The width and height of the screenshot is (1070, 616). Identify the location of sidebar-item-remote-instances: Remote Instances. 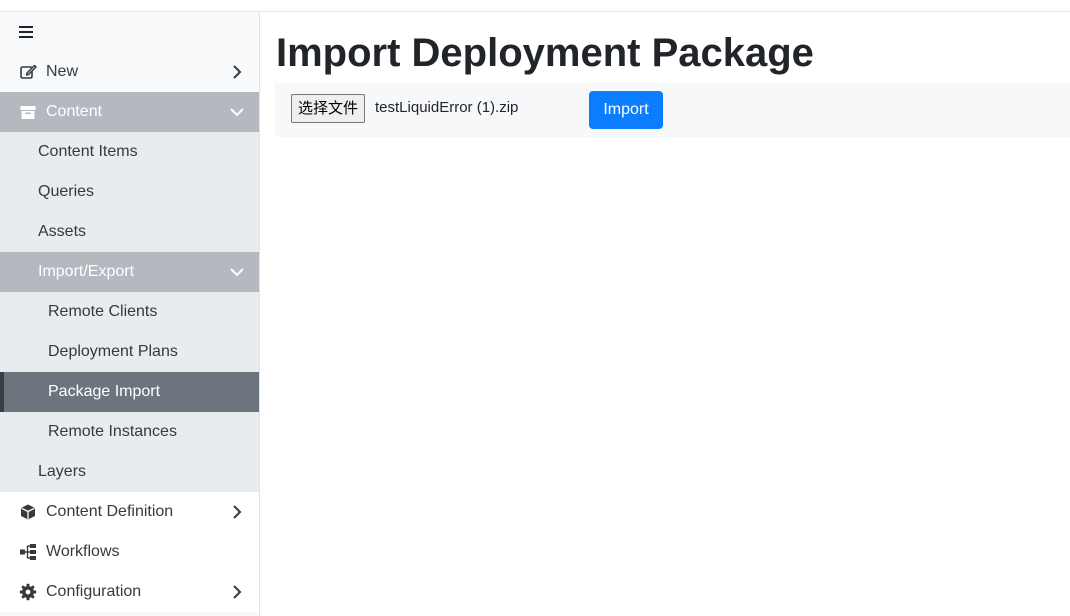
(129, 432).